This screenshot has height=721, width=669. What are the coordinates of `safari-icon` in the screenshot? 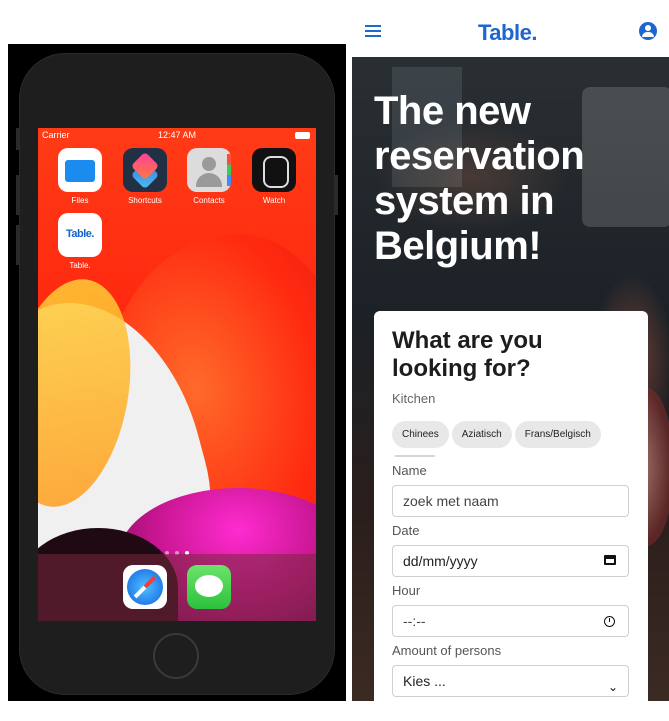 It's located at (145, 587).